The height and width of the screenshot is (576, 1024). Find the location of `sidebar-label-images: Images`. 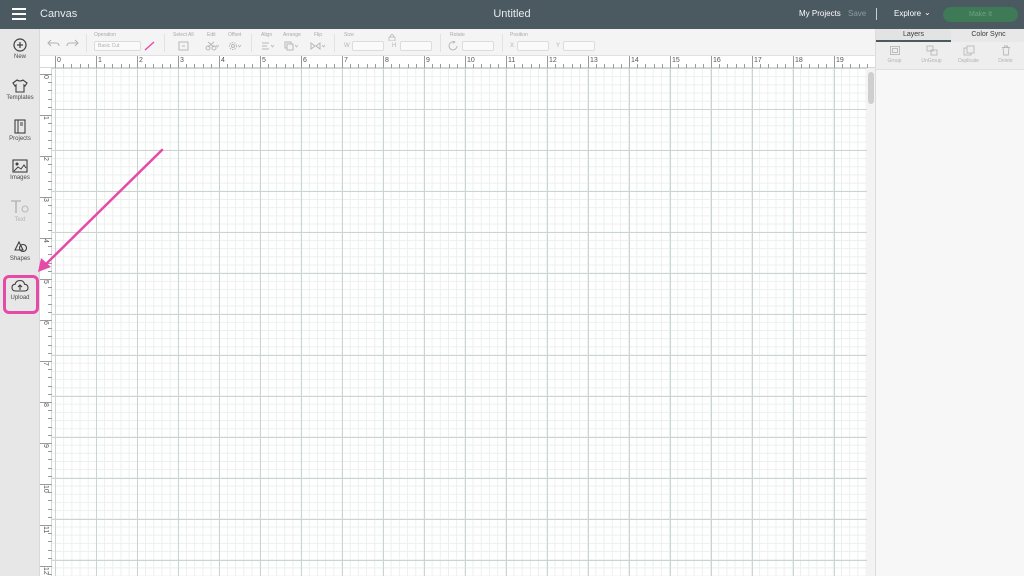

sidebar-label-images: Images is located at coordinates (20, 178).